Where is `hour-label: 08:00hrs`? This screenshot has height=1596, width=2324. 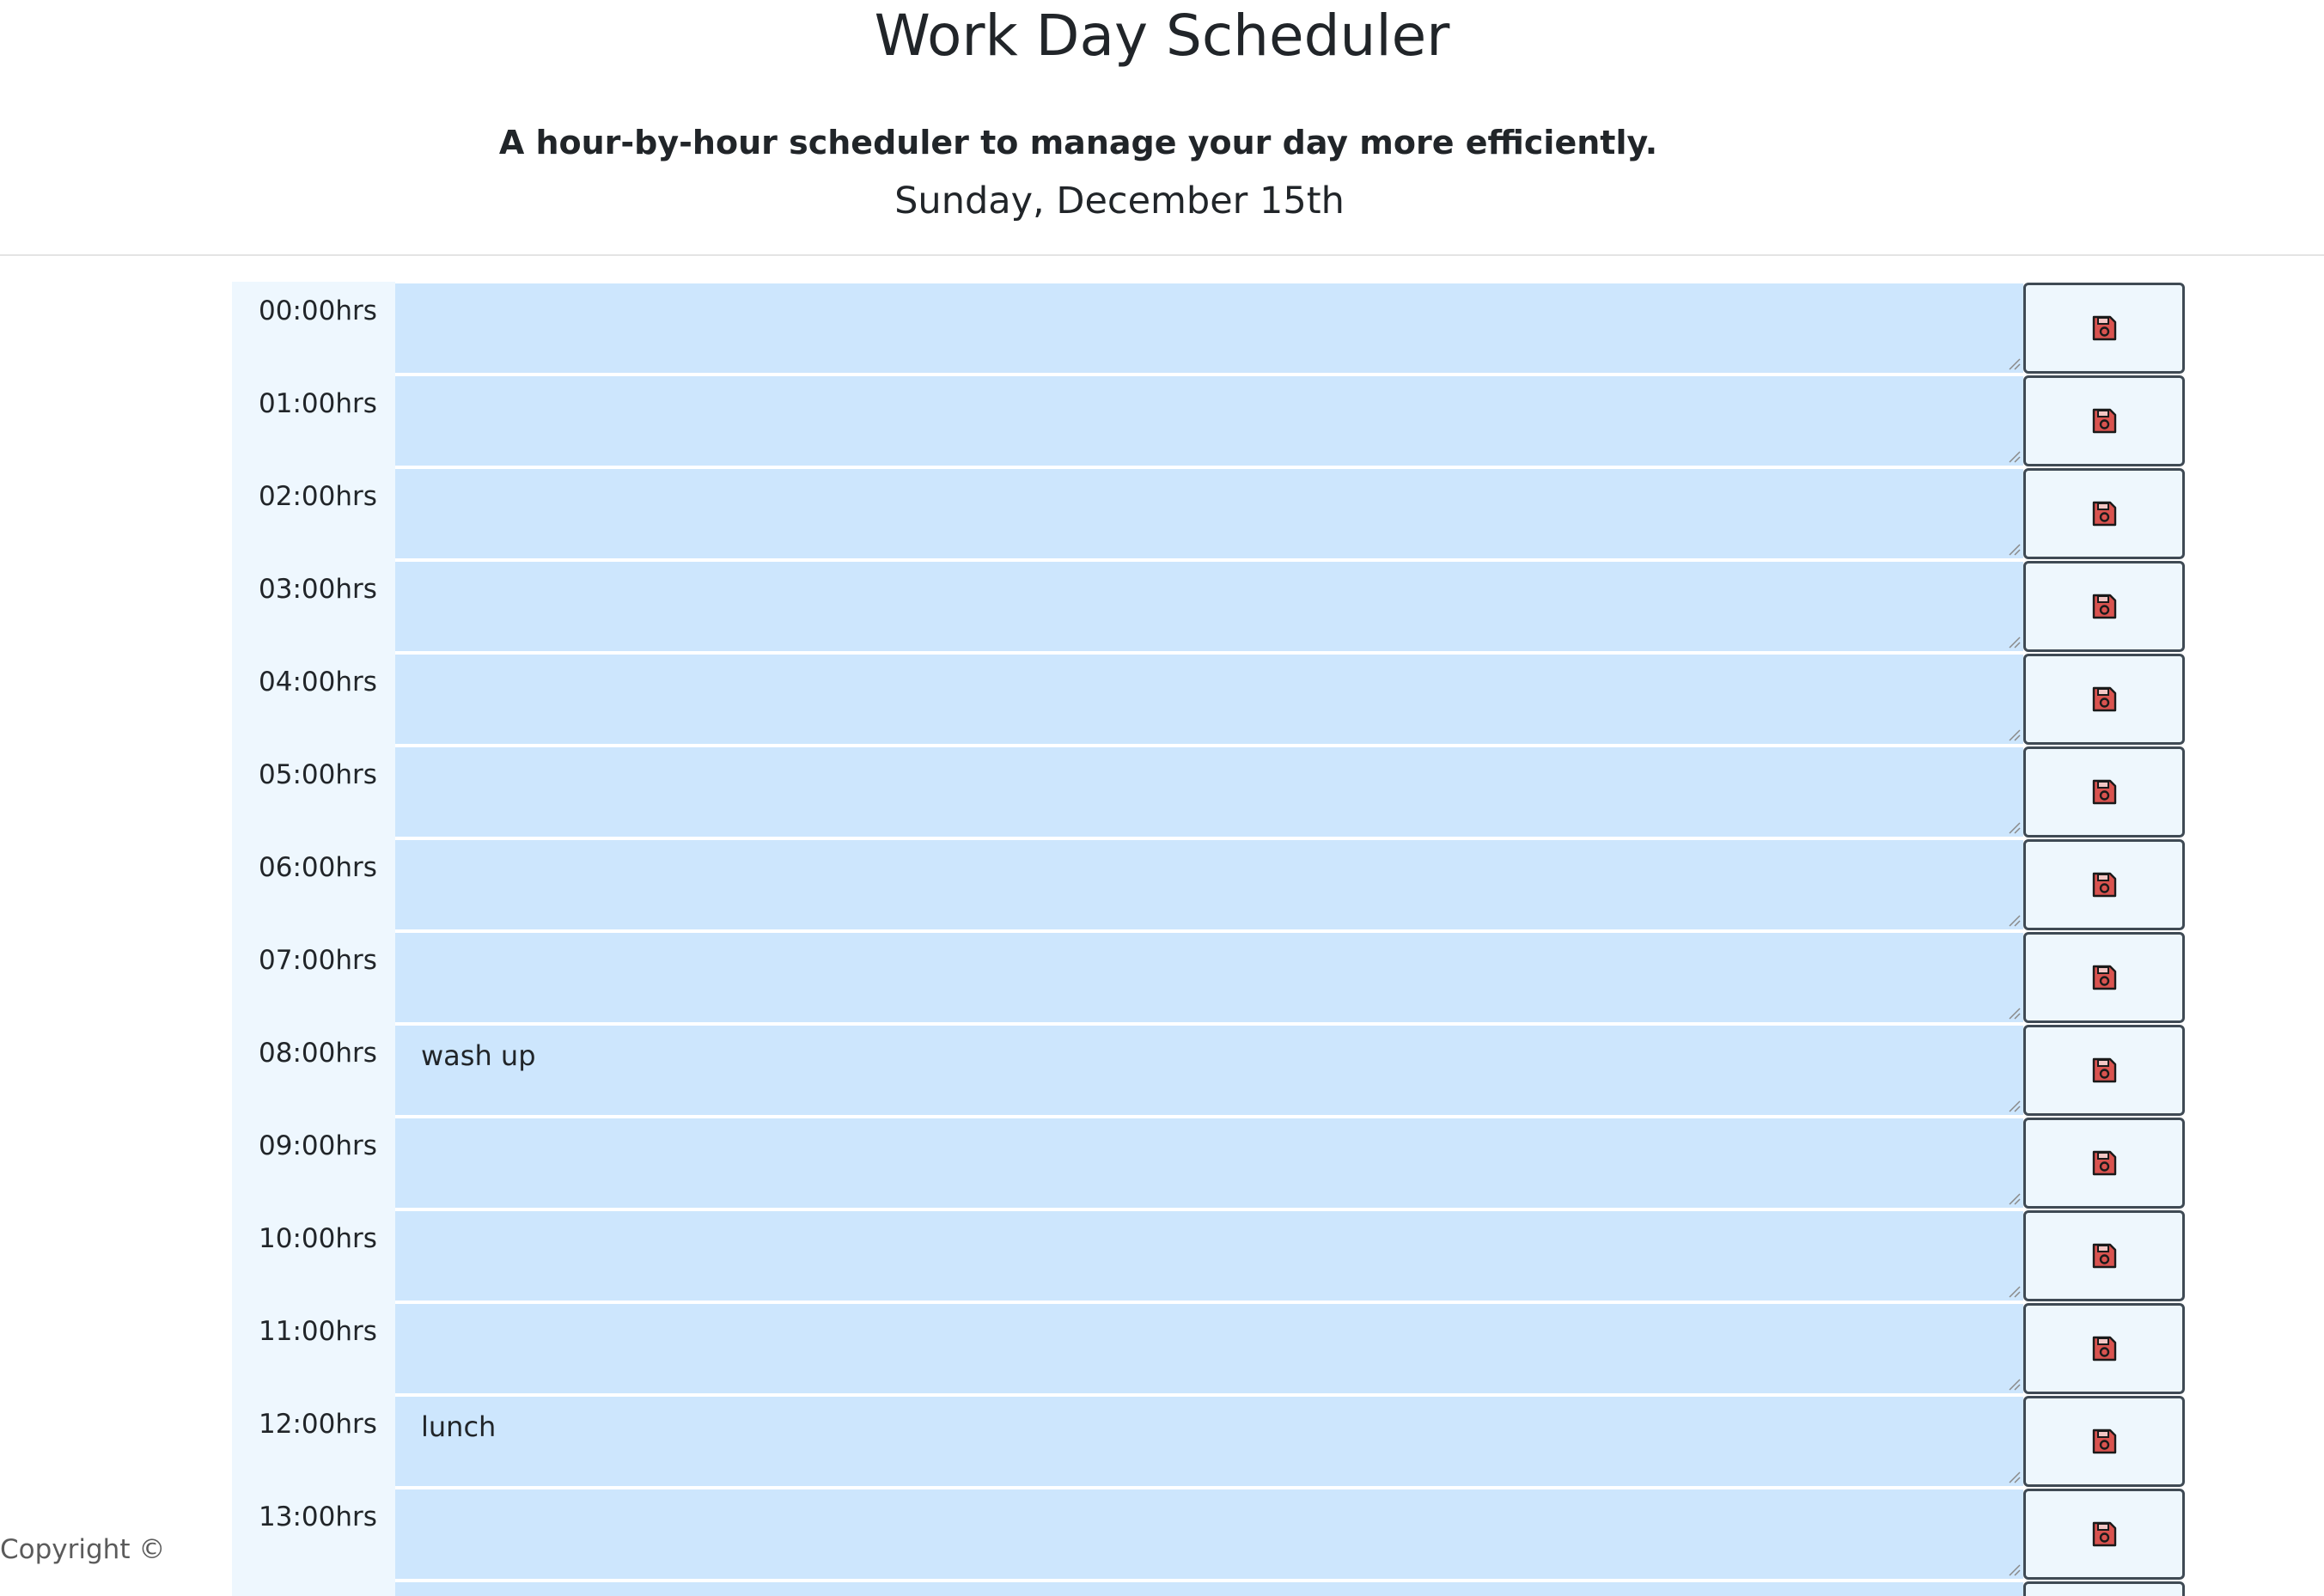 hour-label: 08:00hrs is located at coordinates (313, 1070).